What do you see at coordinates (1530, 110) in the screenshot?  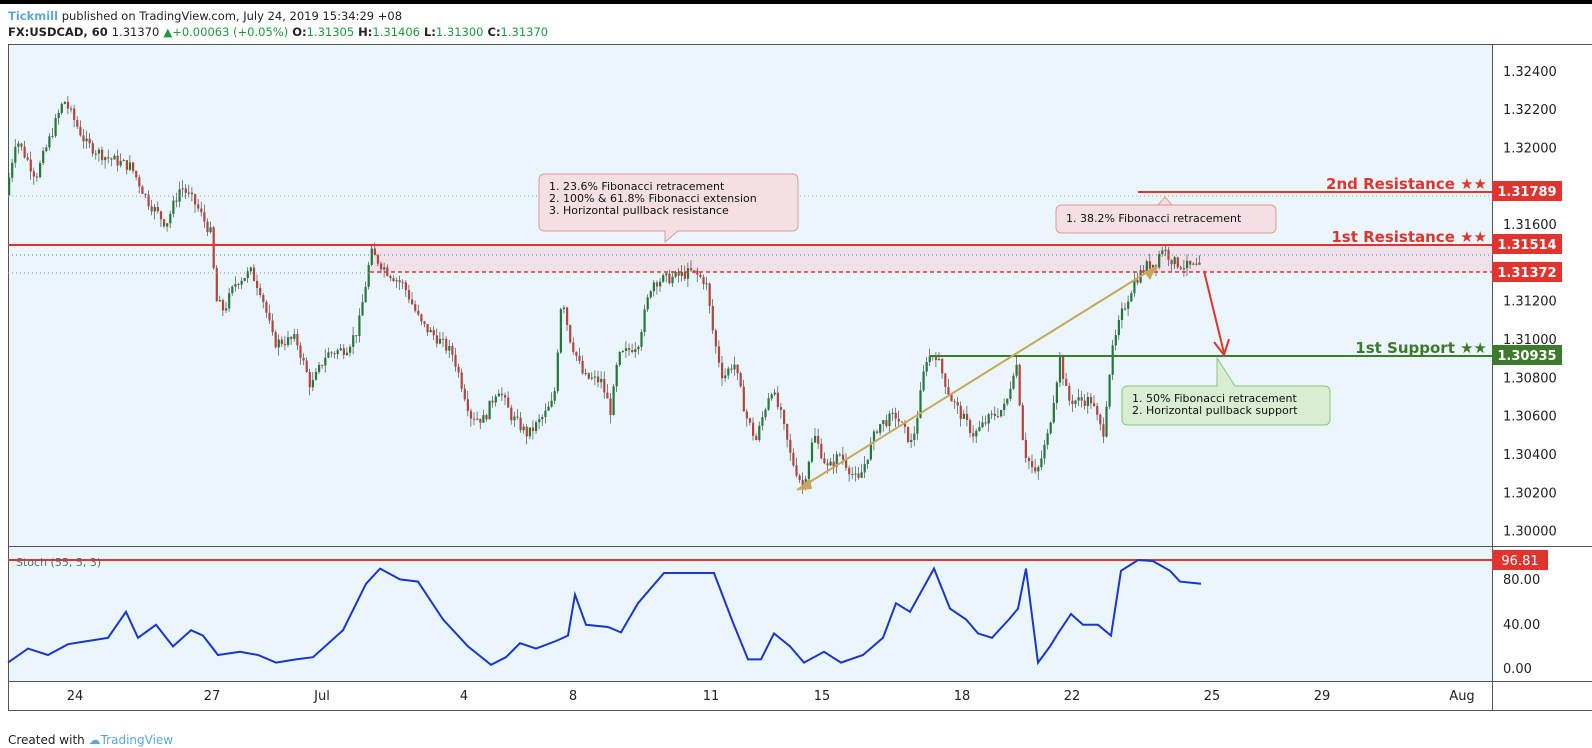 I see `price-tick-1: 1.32200` at bounding box center [1530, 110].